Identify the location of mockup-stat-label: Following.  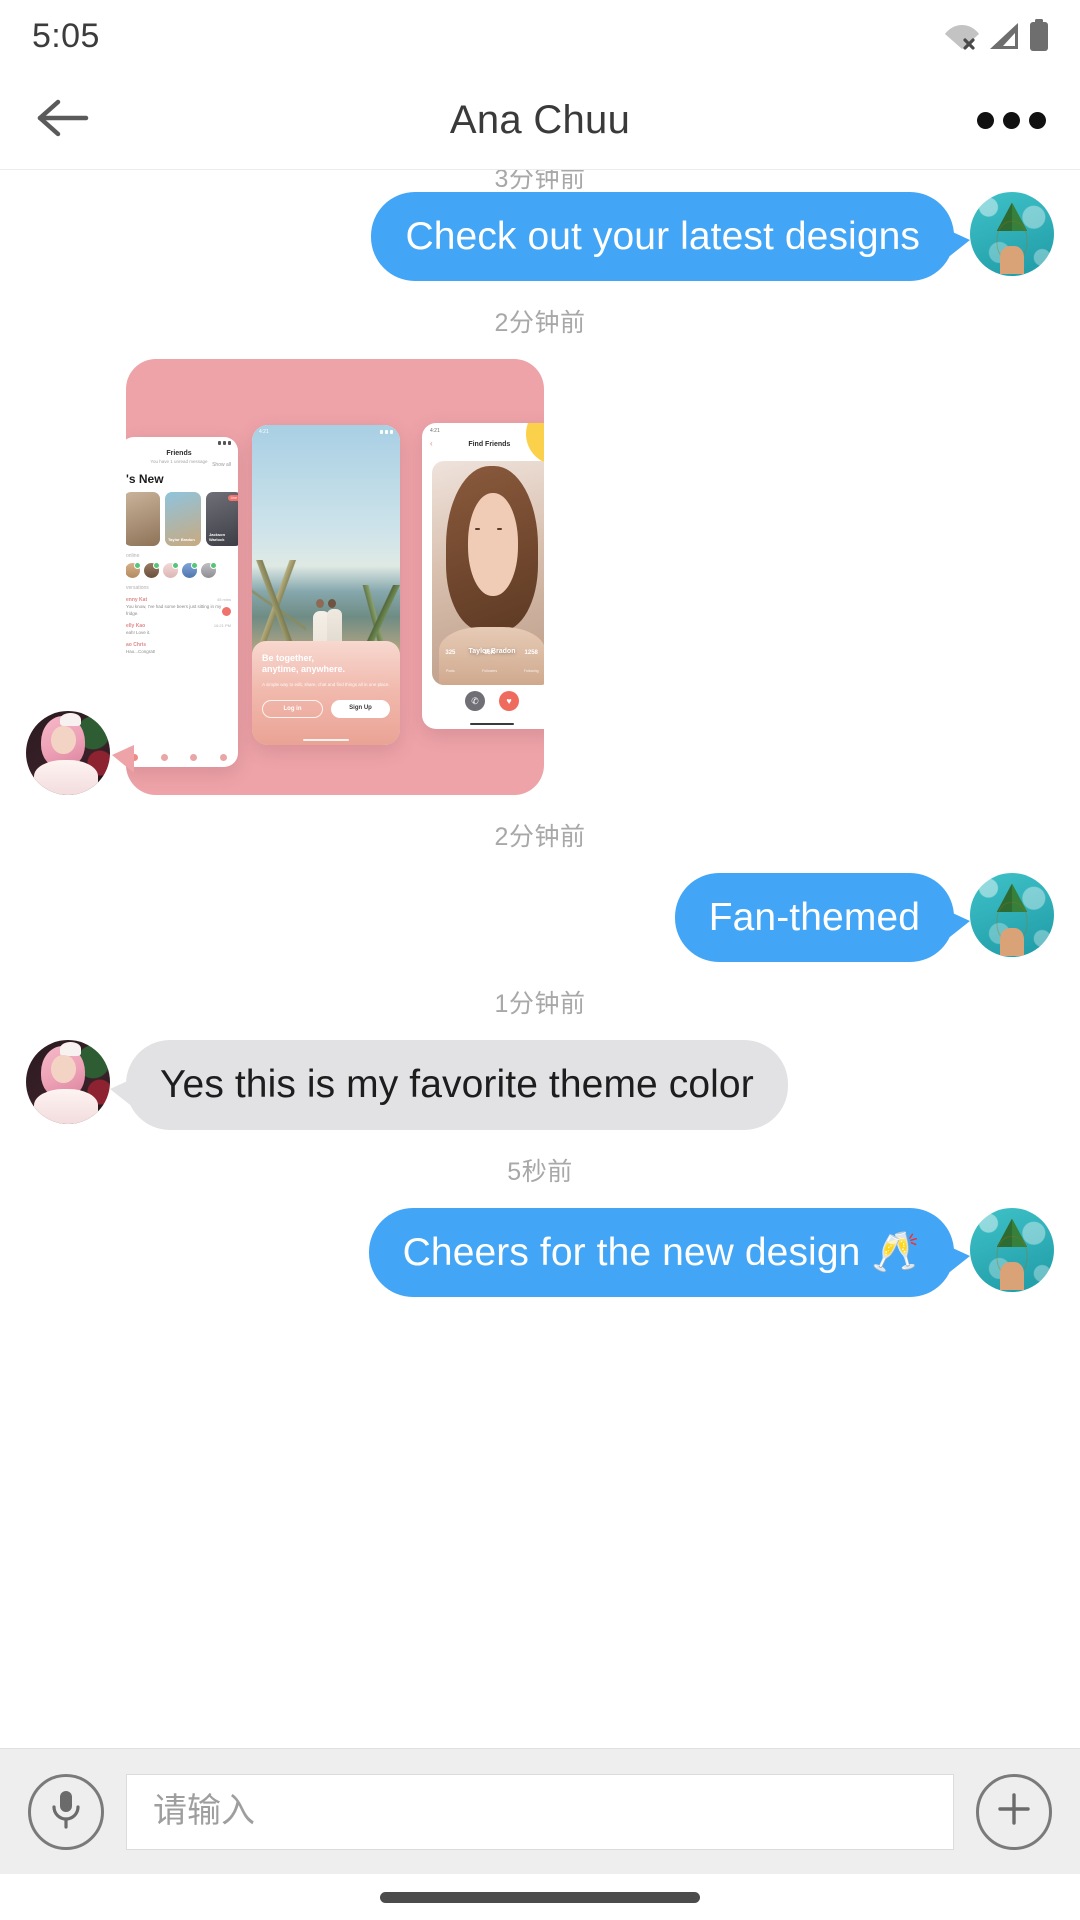
(531, 671).